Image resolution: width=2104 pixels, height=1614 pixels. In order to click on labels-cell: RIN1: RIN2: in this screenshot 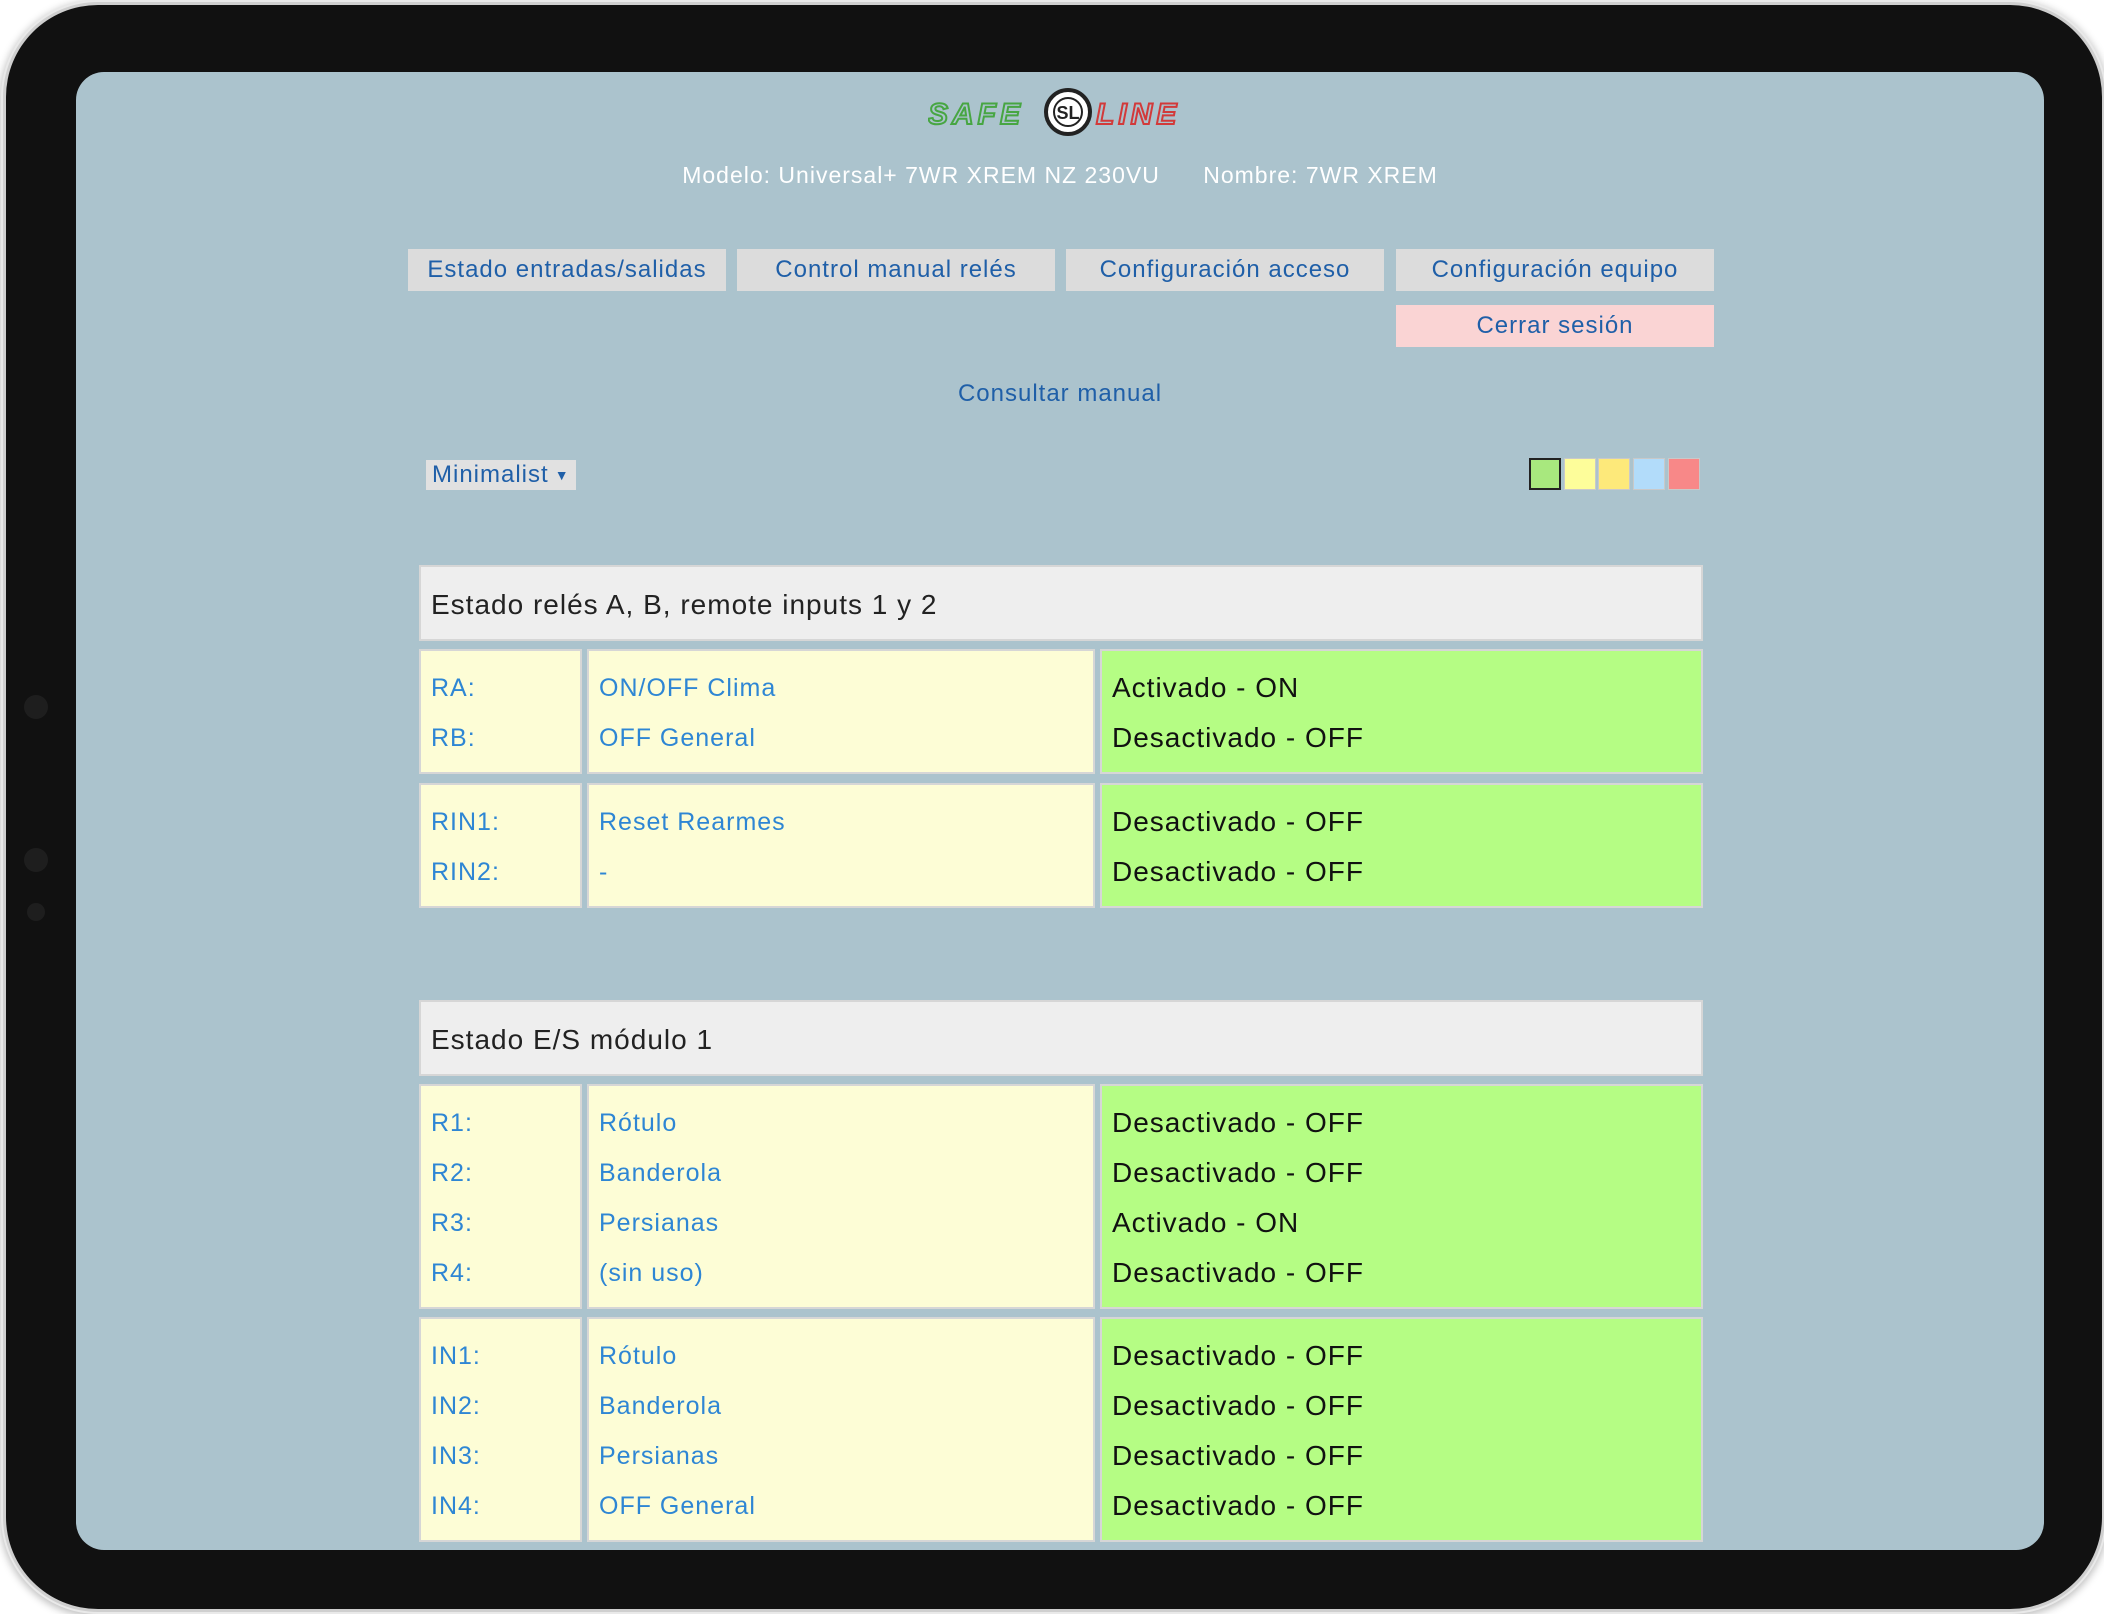, I will do `click(500, 845)`.